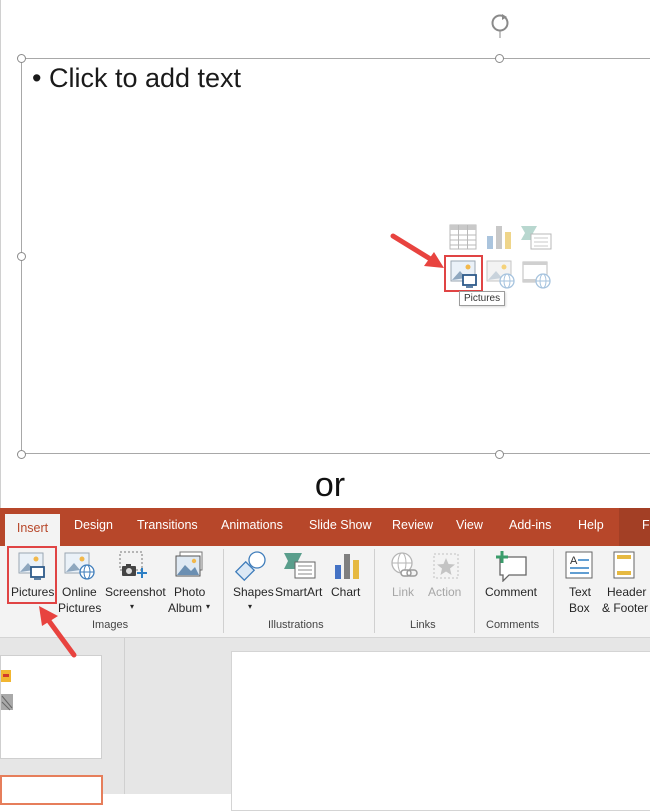 The width and height of the screenshot is (650, 811). Describe the element at coordinates (440, 731) in the screenshot. I see `current-slide` at that location.